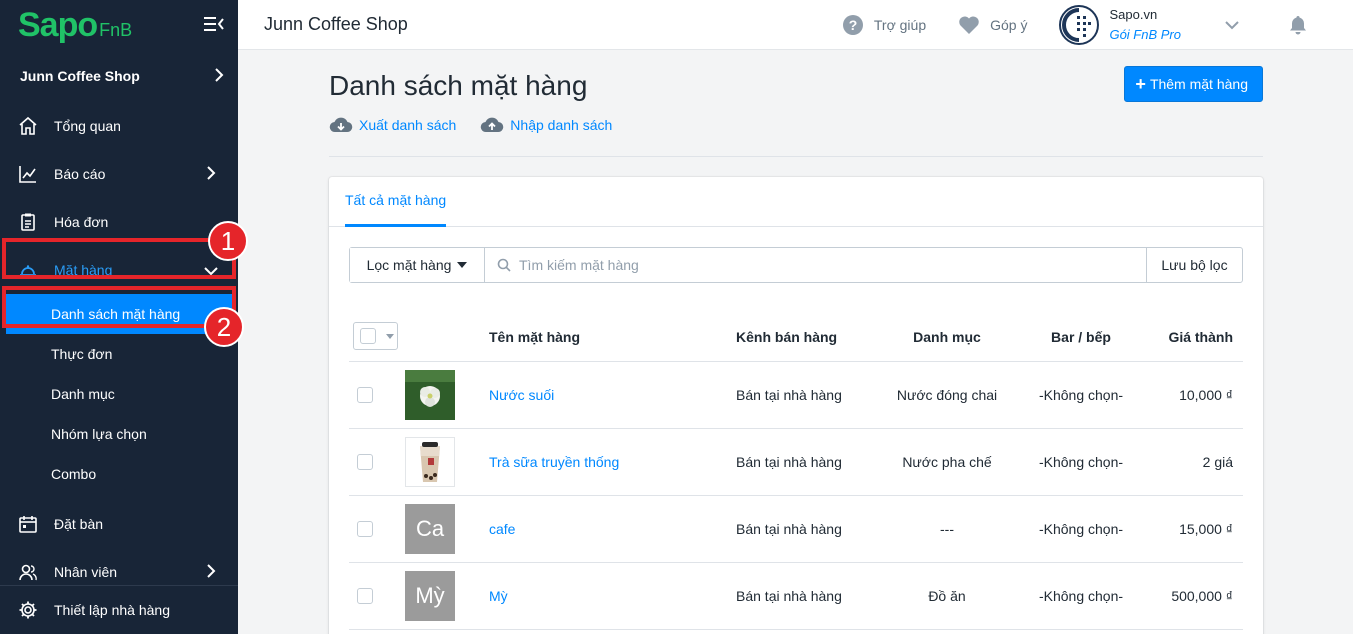 The image size is (1353, 634). What do you see at coordinates (119, 174) in the screenshot?
I see `sidebar-item-reports: Báo cáo` at bounding box center [119, 174].